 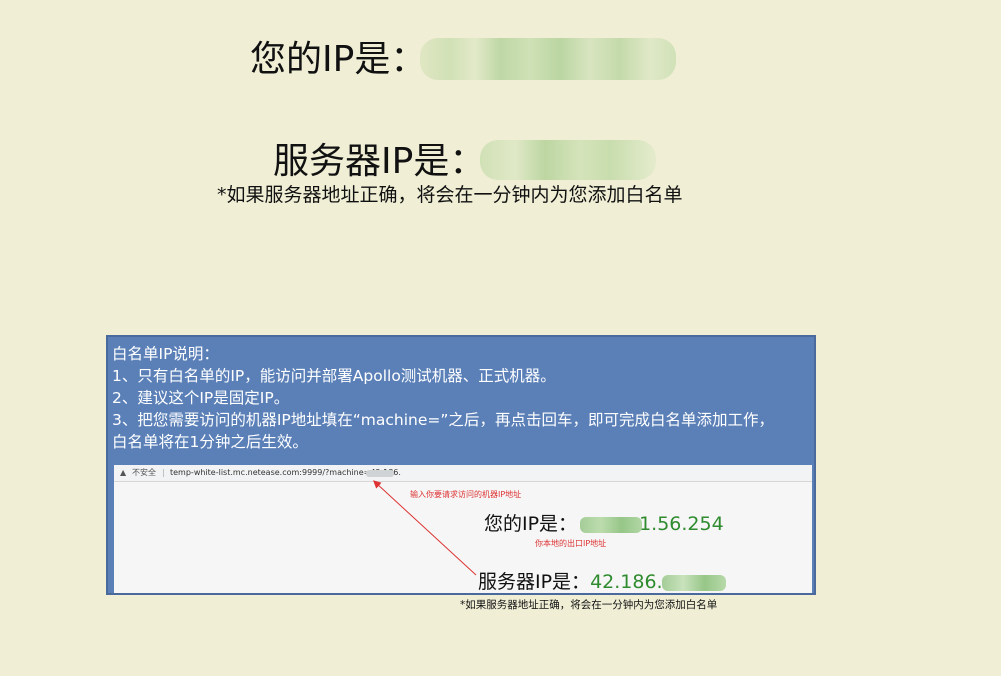 What do you see at coordinates (466, 494) in the screenshot?
I see `annotation-input: 输入你要请求访问的机器IP地址` at bounding box center [466, 494].